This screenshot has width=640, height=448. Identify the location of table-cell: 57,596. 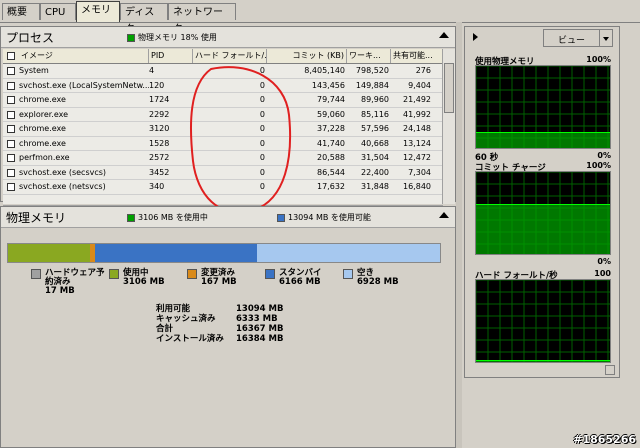
(375, 128).